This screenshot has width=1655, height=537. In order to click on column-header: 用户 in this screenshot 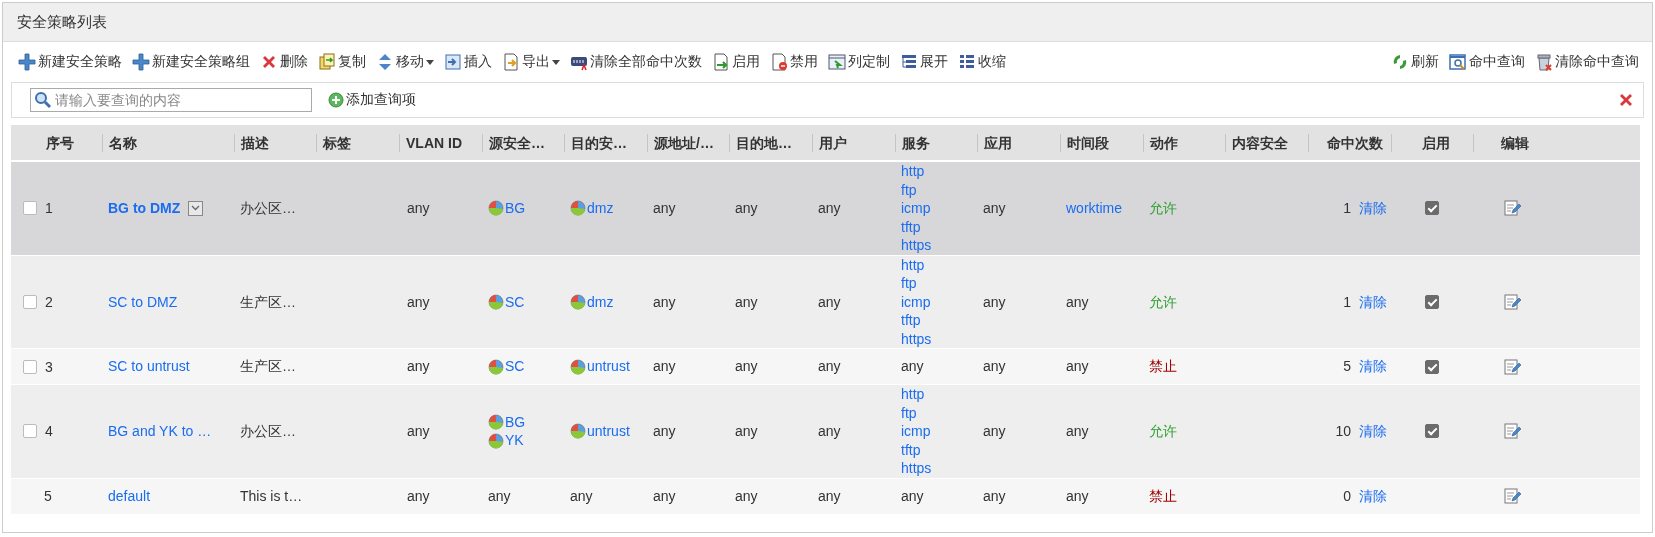, I will do `click(853, 142)`.